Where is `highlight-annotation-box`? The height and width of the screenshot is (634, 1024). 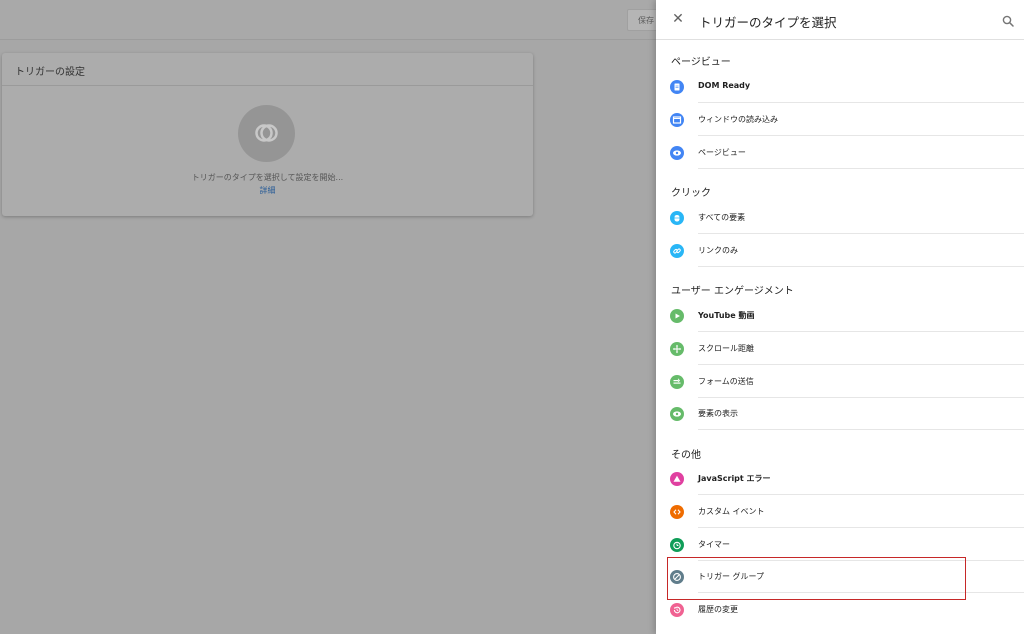 highlight-annotation-box is located at coordinates (816, 578).